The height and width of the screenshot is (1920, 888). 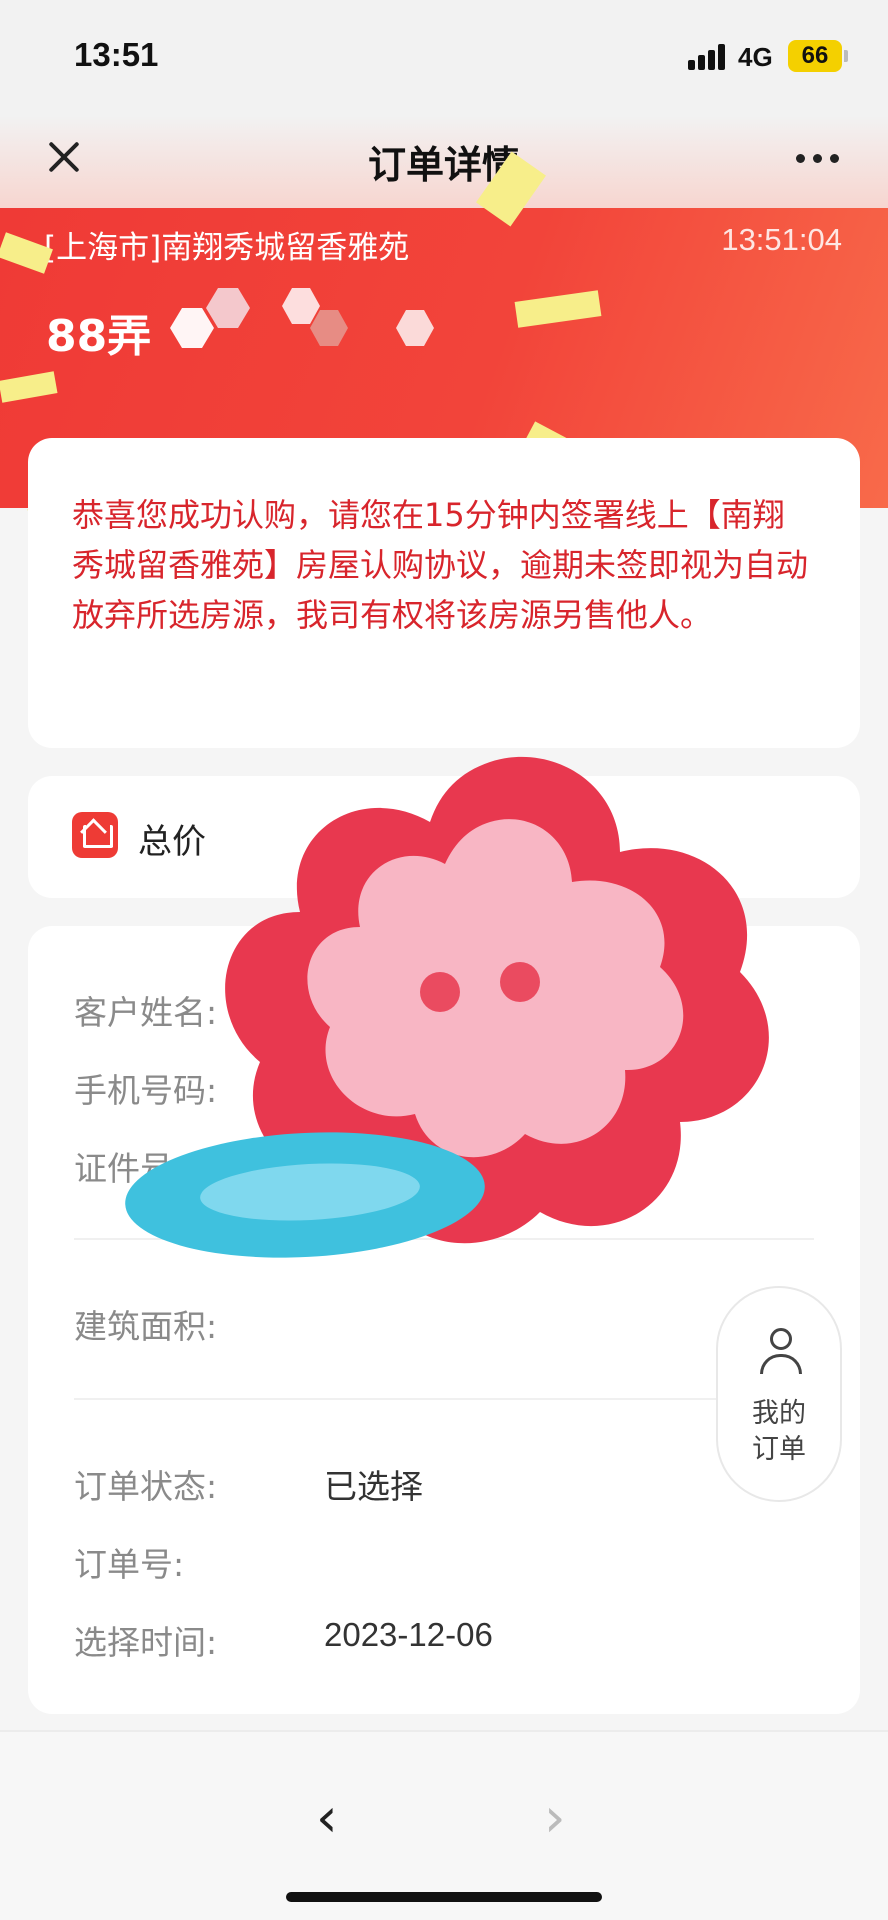 I want to click on header-time: 13:51:04, so click(x=781, y=239).